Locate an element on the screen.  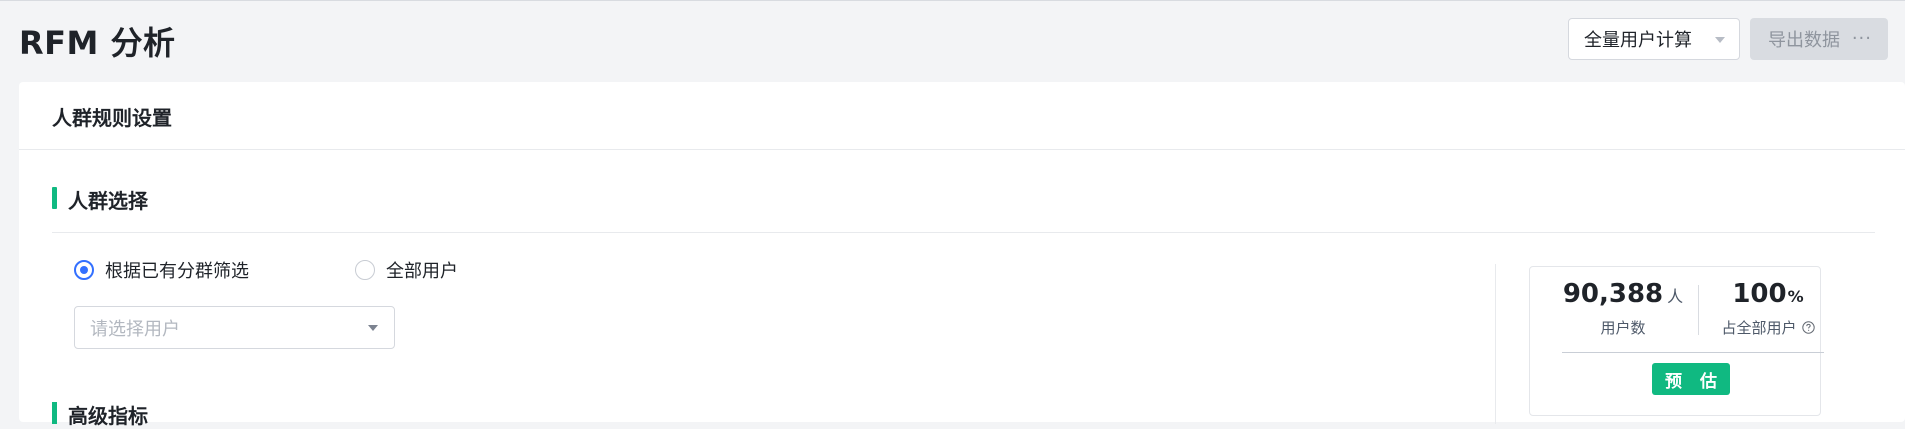
question-circle-icon is located at coordinates (1808, 327).